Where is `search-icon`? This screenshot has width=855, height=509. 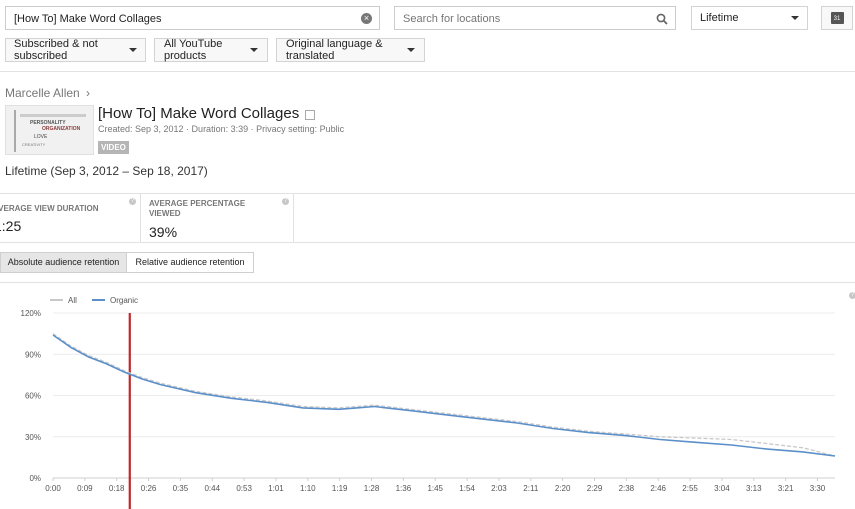
search-icon is located at coordinates (662, 19).